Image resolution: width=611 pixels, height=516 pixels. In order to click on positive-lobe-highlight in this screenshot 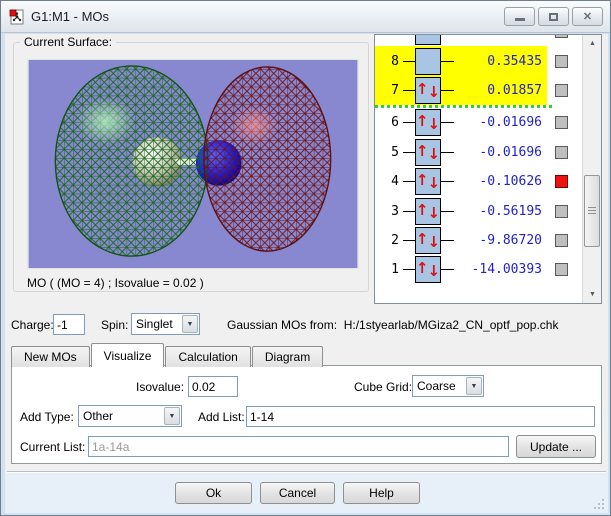, I will do `click(106, 121)`.